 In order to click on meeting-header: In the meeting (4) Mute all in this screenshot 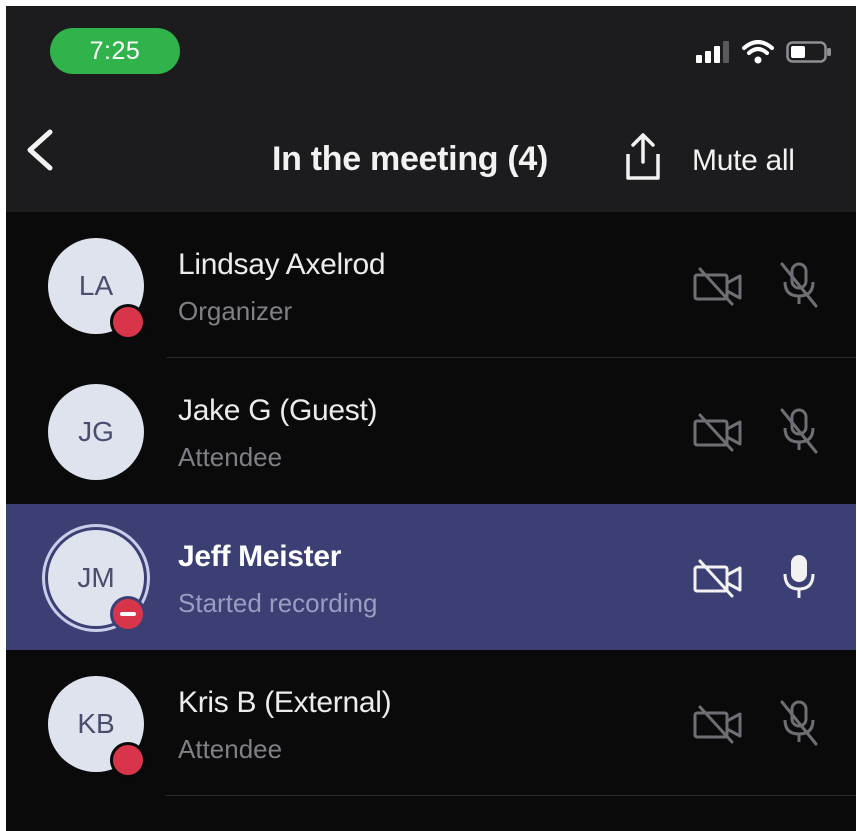, I will do `click(431, 153)`.